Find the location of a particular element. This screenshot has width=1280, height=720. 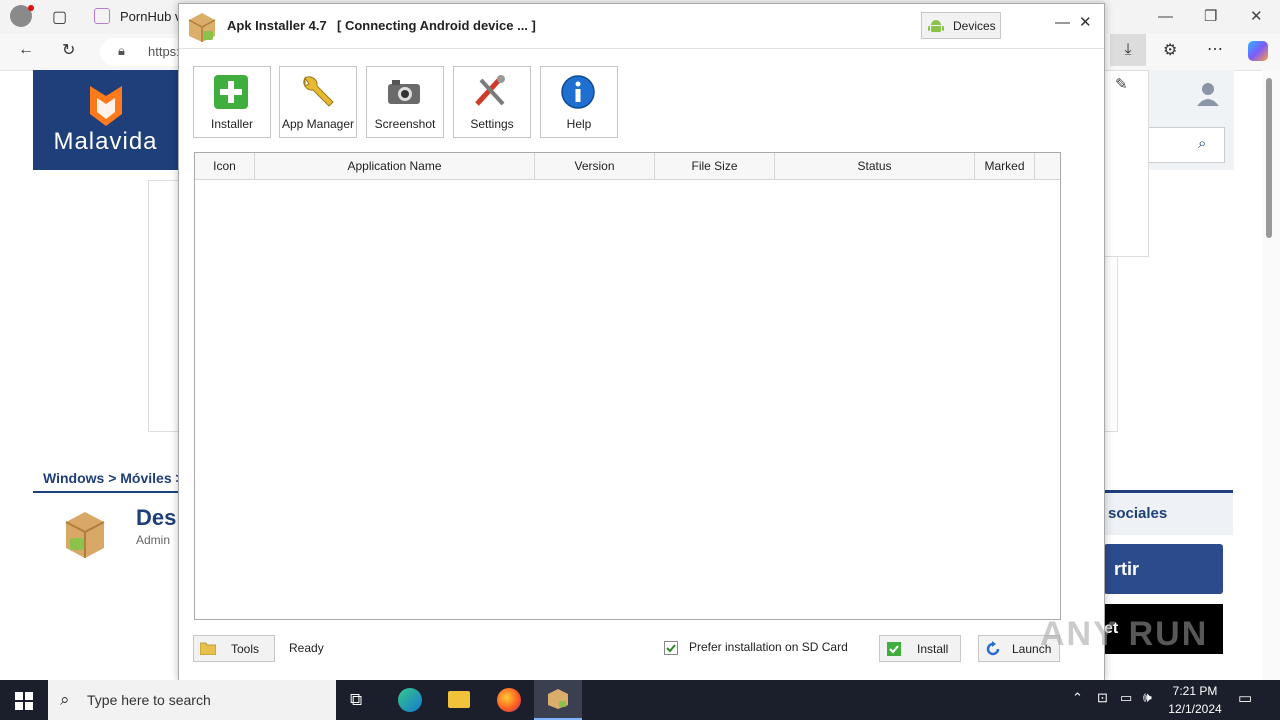

clock-date: 12/1/2024 is located at coordinates (1195, 709).